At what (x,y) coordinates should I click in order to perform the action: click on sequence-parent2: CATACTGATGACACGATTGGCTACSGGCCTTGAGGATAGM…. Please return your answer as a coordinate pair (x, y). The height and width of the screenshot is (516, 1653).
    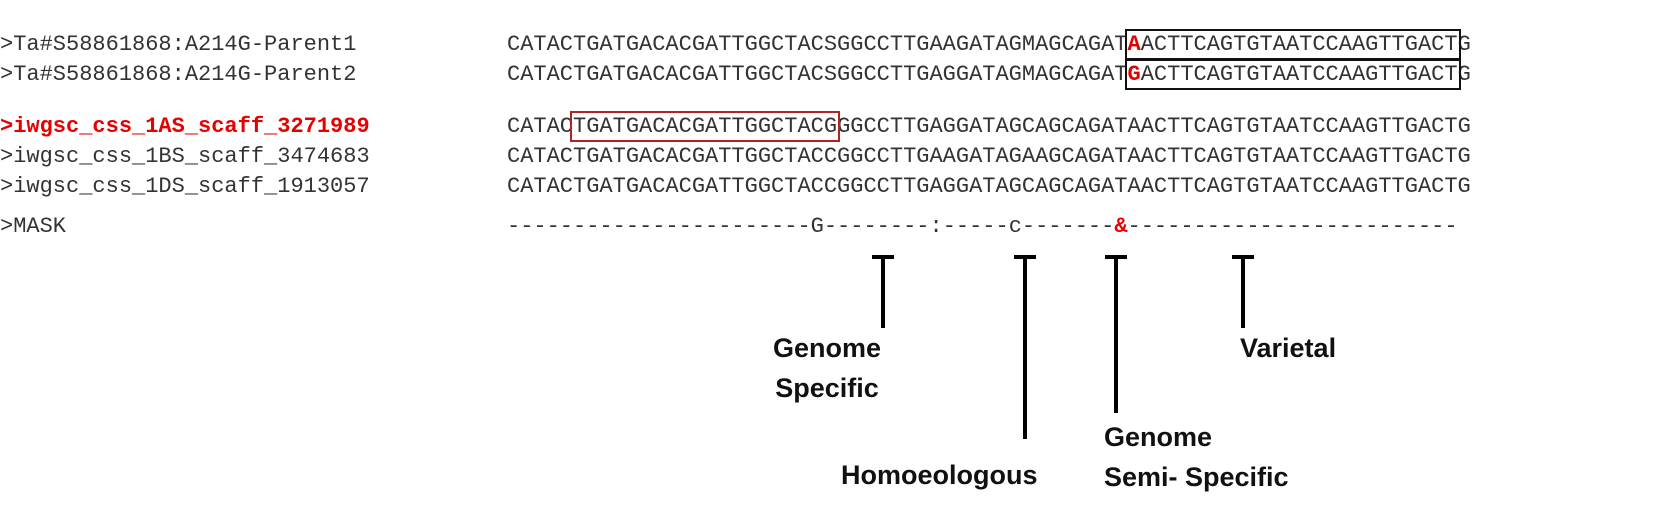
    Looking at the image, I should click on (989, 74).